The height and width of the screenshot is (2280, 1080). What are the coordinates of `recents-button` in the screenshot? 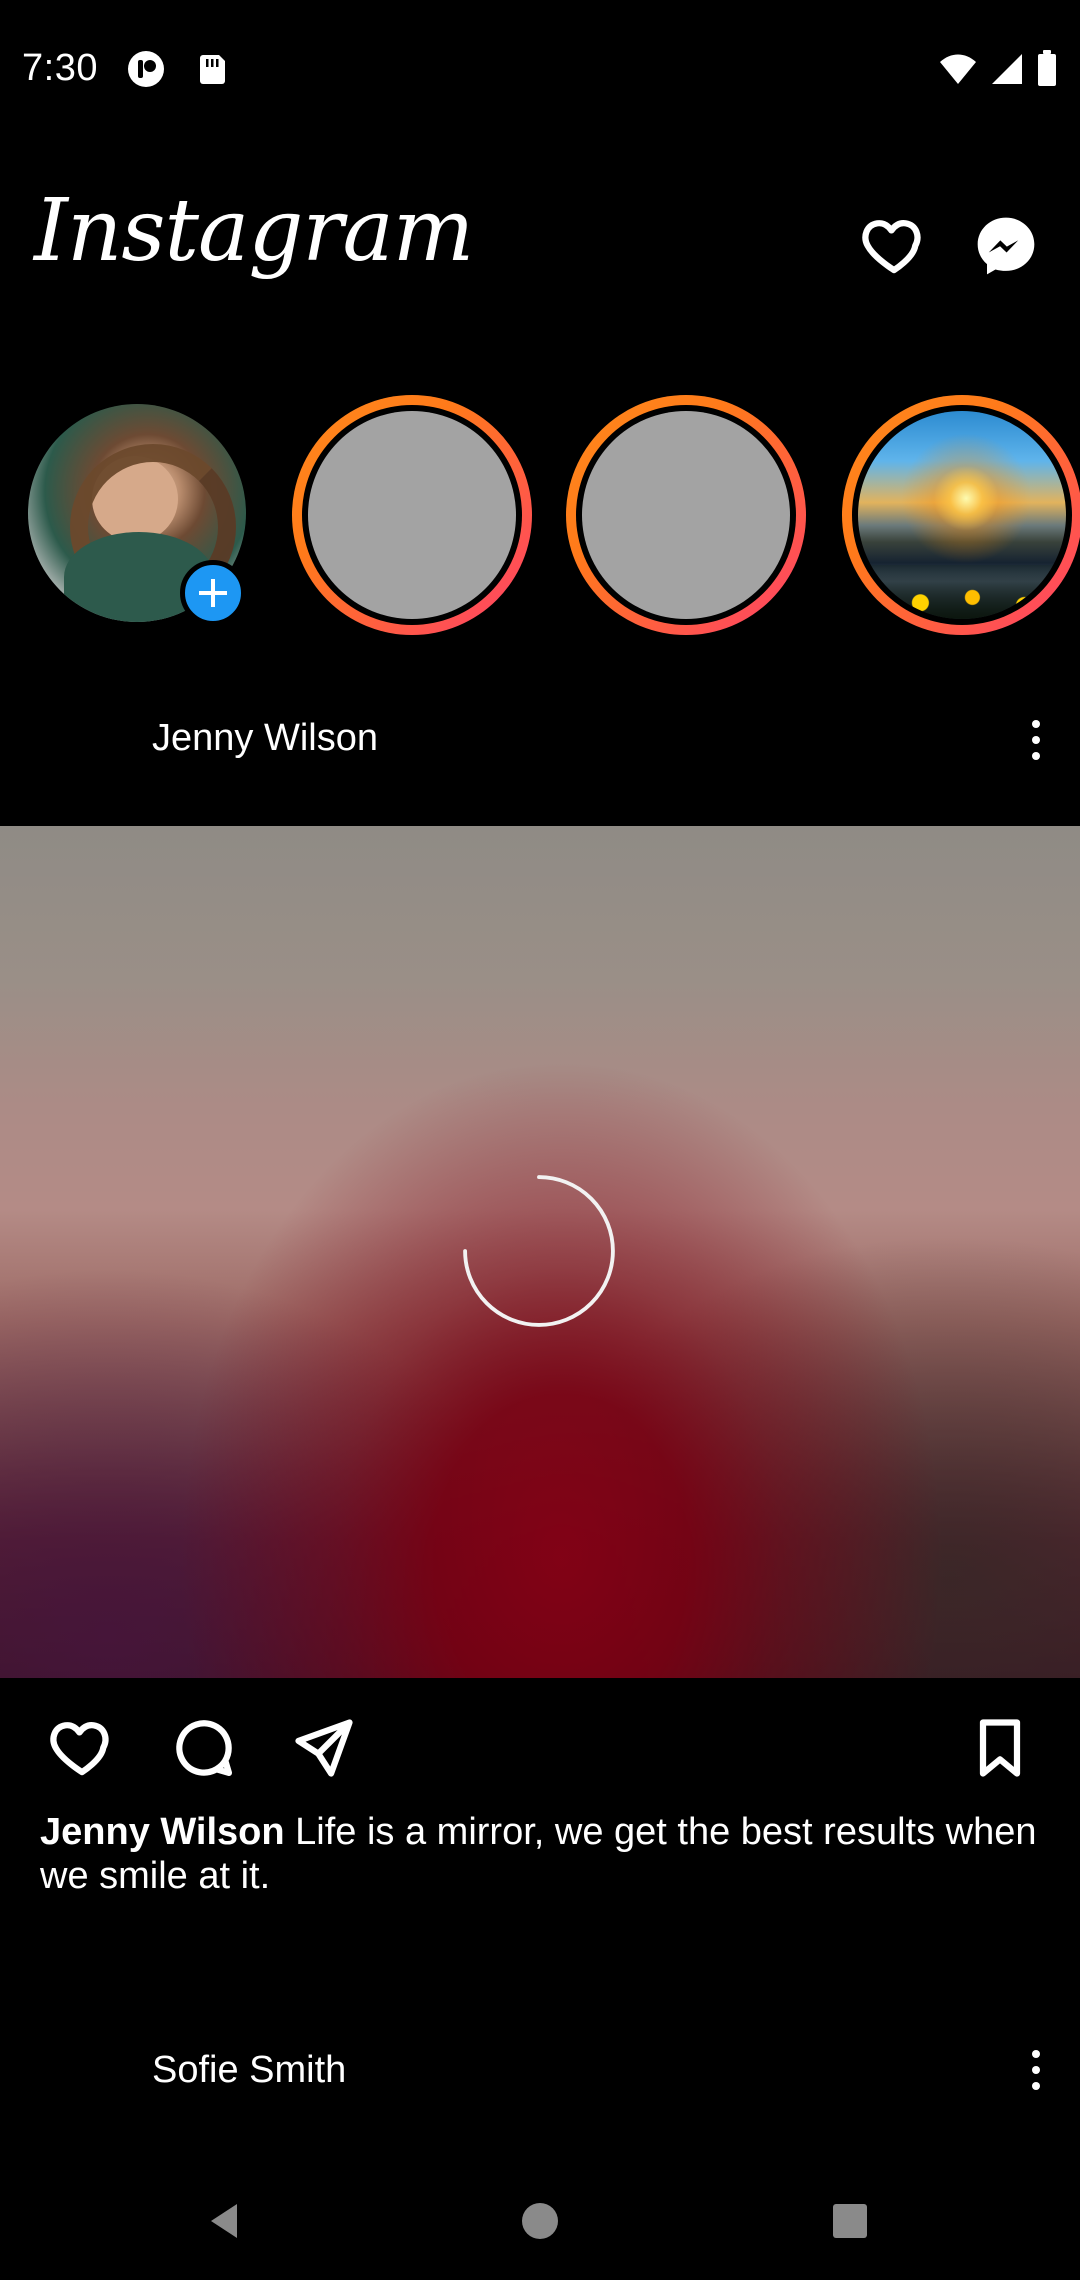 It's located at (850, 2221).